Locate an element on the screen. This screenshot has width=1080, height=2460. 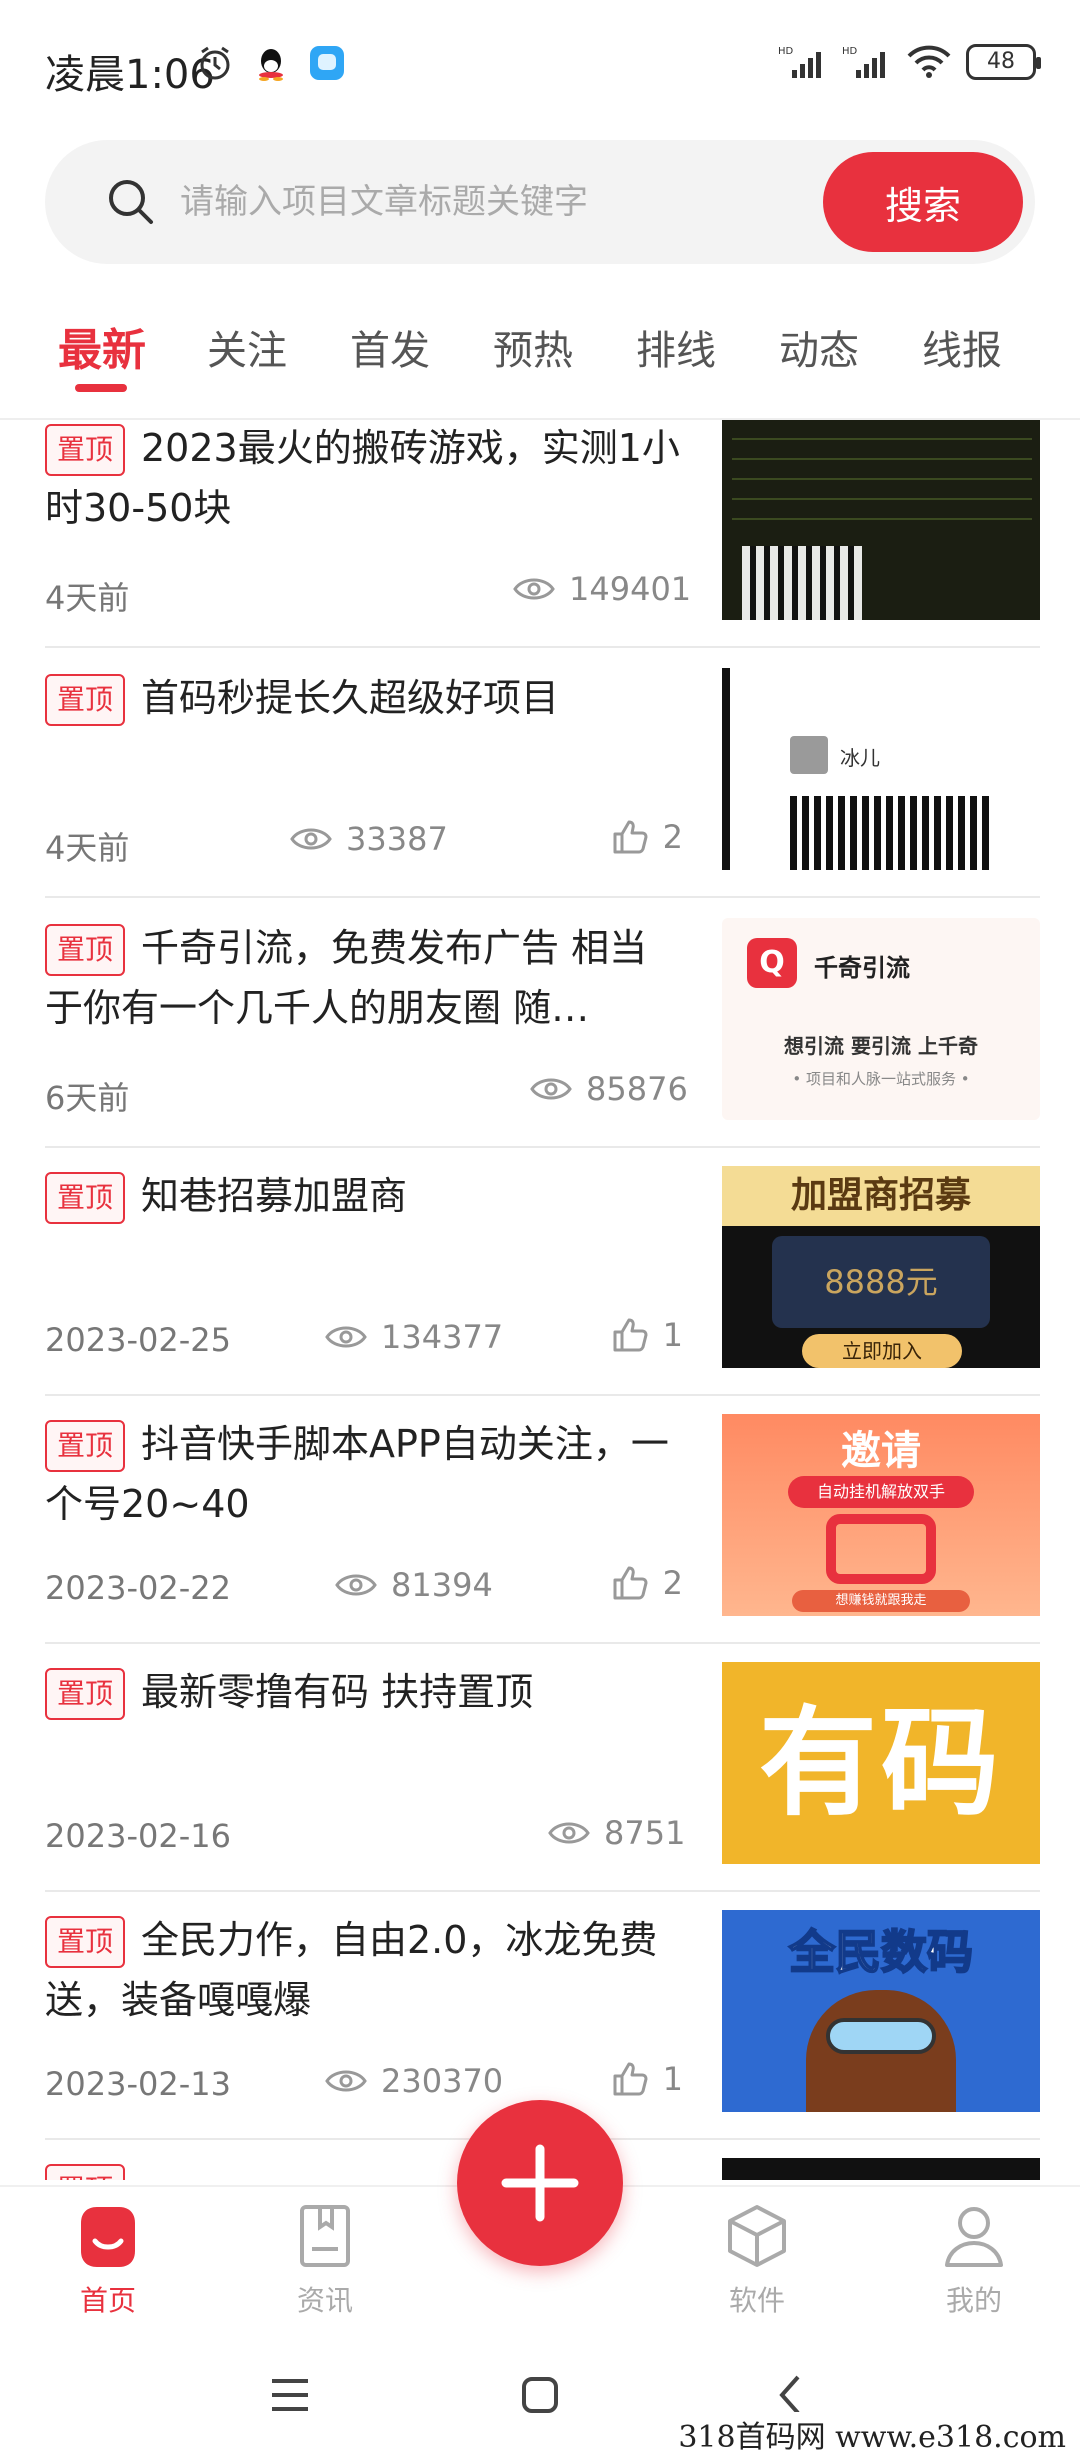
signal-icon: HD is located at coordinates (799, 62).